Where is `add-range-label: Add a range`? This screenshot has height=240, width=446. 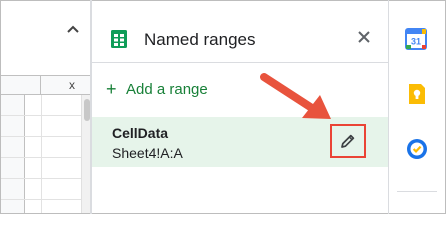
add-range-label: Add a range is located at coordinates (167, 89).